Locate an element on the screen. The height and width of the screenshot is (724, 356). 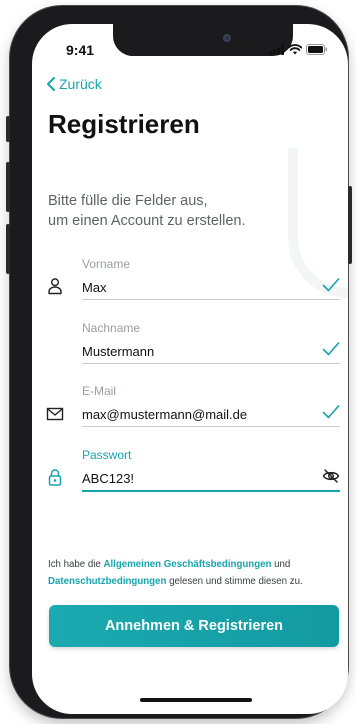
email-input is located at coordinates (192, 414).